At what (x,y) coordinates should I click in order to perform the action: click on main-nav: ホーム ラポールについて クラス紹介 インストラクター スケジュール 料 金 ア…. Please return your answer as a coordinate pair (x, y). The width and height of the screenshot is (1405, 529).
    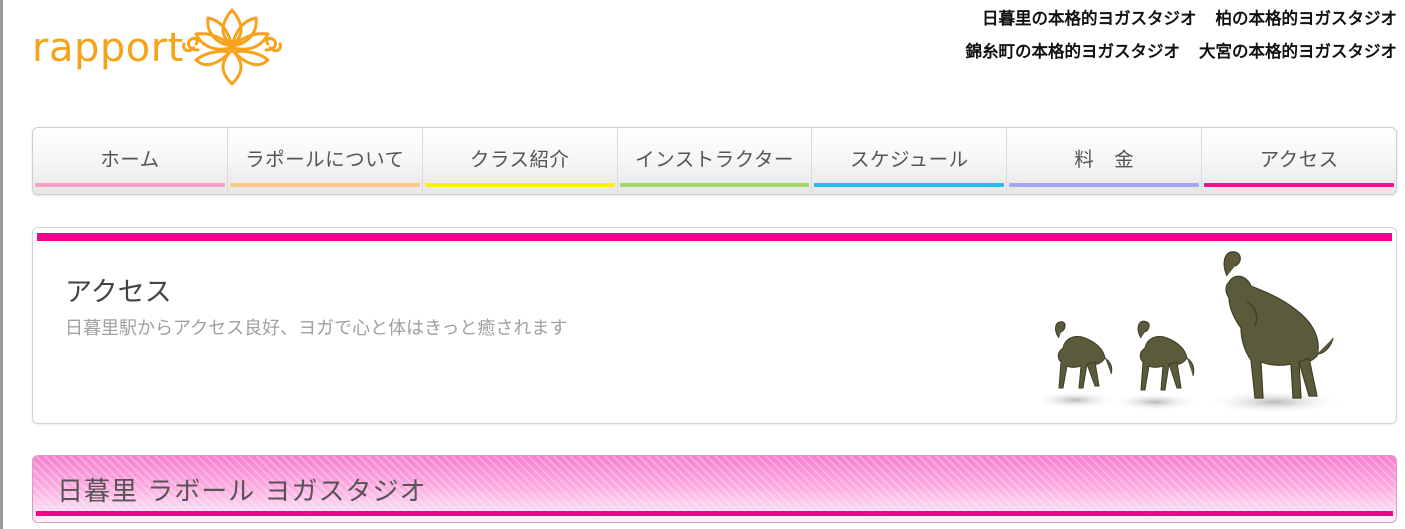
    Looking at the image, I should click on (714, 161).